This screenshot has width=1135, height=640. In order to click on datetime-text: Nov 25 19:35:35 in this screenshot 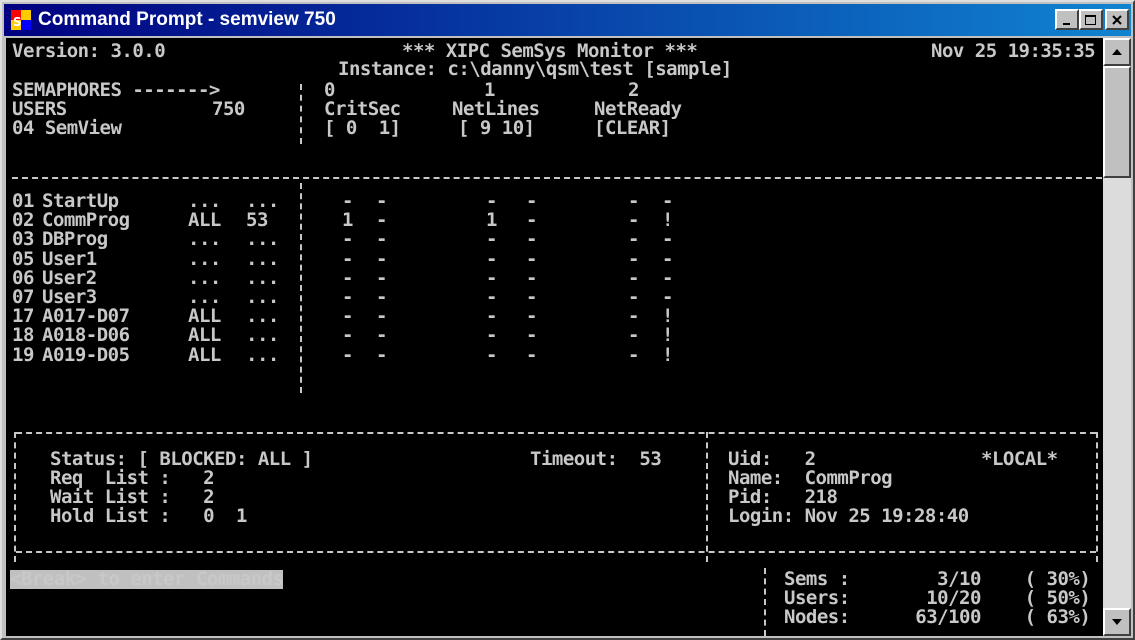, I will do `click(1013, 51)`.